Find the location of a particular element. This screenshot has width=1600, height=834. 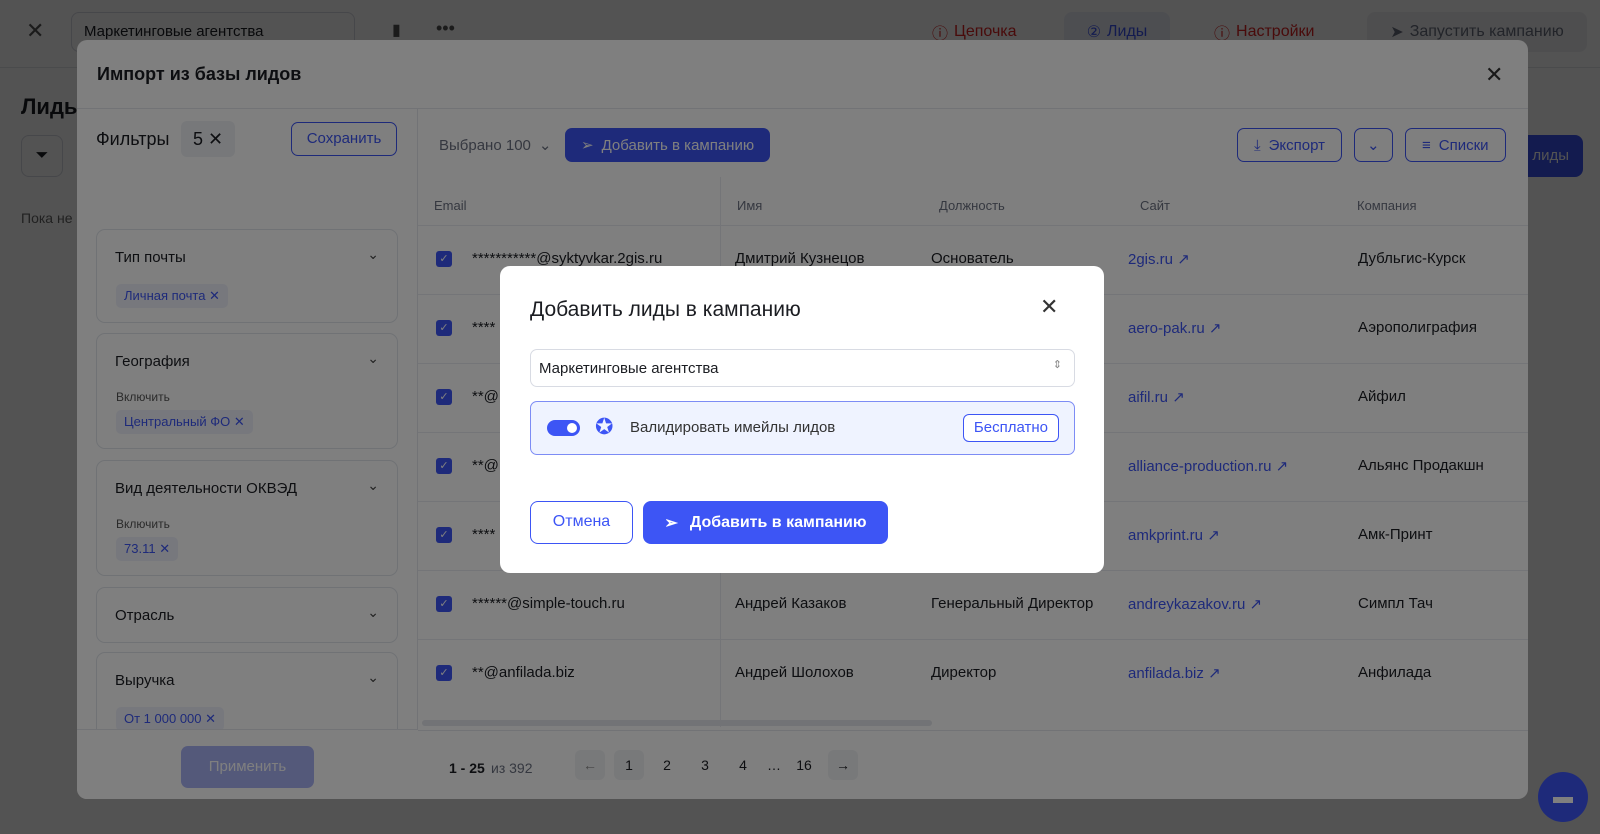

close-icon: ✕ is located at coordinates (1049, 307).